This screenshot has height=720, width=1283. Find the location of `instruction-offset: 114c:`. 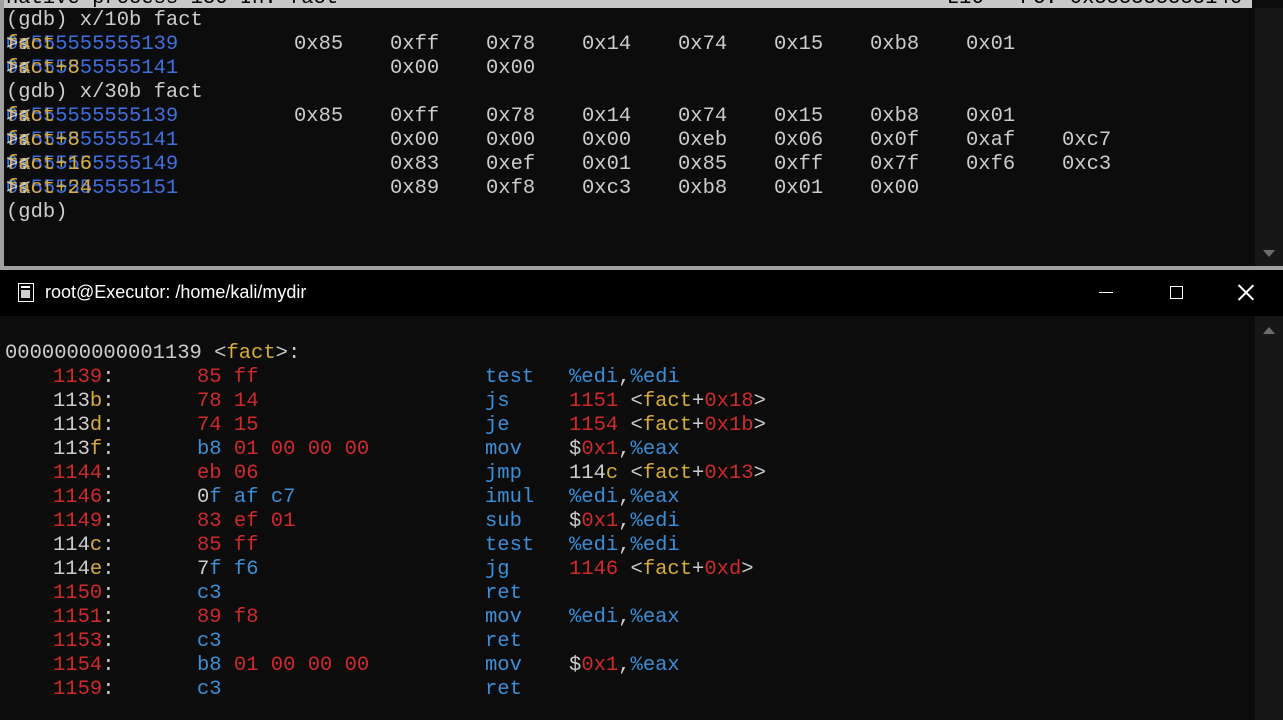

instruction-offset: 114c: is located at coordinates (84, 546).